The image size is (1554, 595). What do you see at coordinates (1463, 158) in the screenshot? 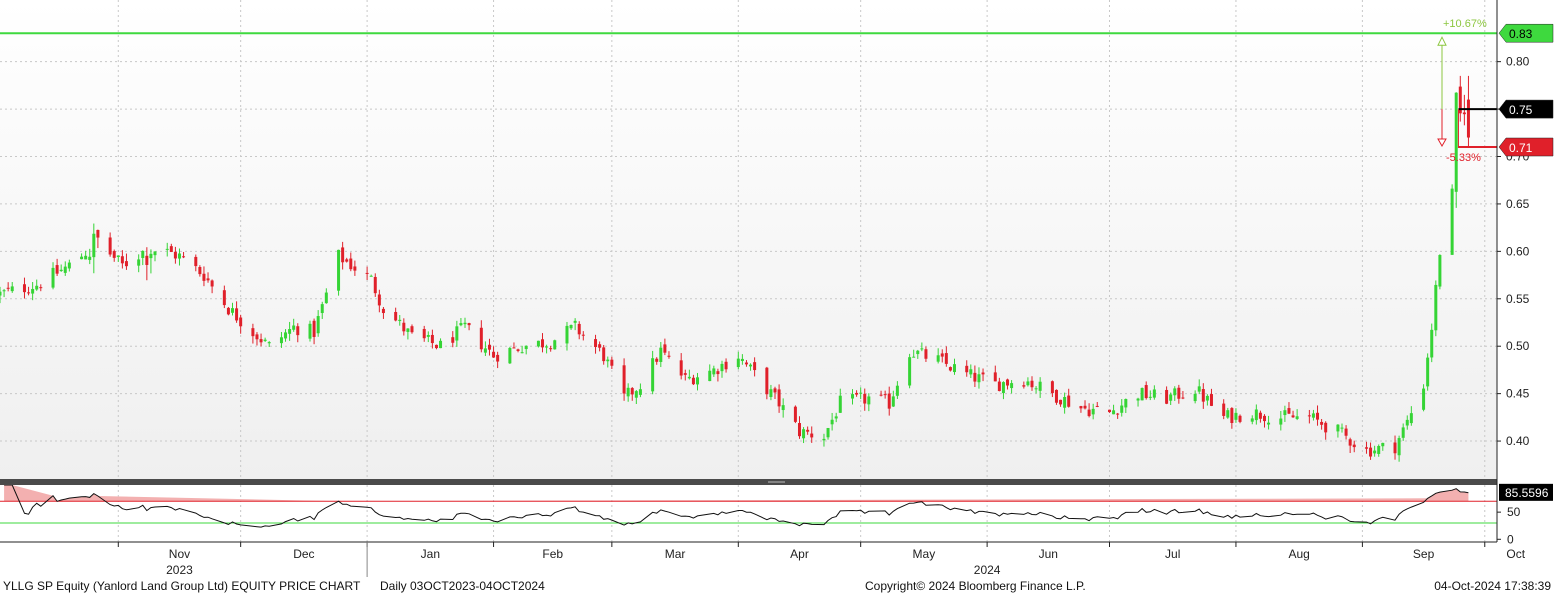
I see `downside-pct-label: -5.33%` at bounding box center [1463, 158].